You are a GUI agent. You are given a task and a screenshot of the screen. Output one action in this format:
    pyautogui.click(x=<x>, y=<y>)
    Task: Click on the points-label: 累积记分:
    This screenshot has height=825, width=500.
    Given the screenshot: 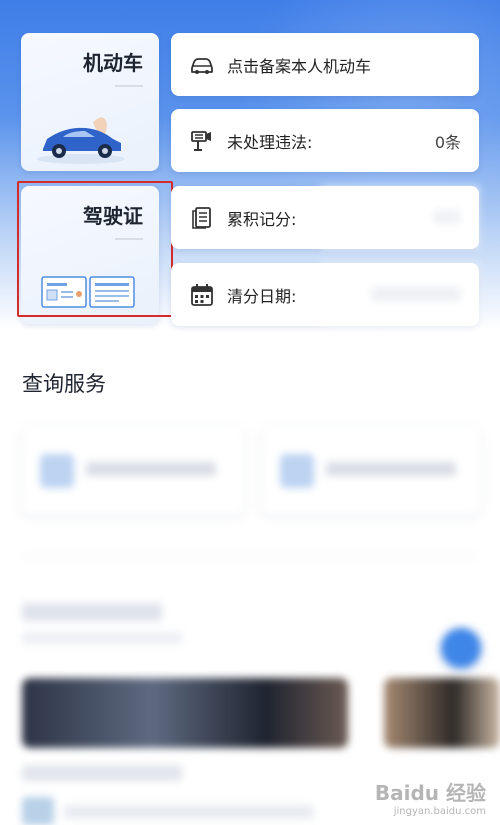 What is the action you would take?
    pyautogui.click(x=262, y=219)
    